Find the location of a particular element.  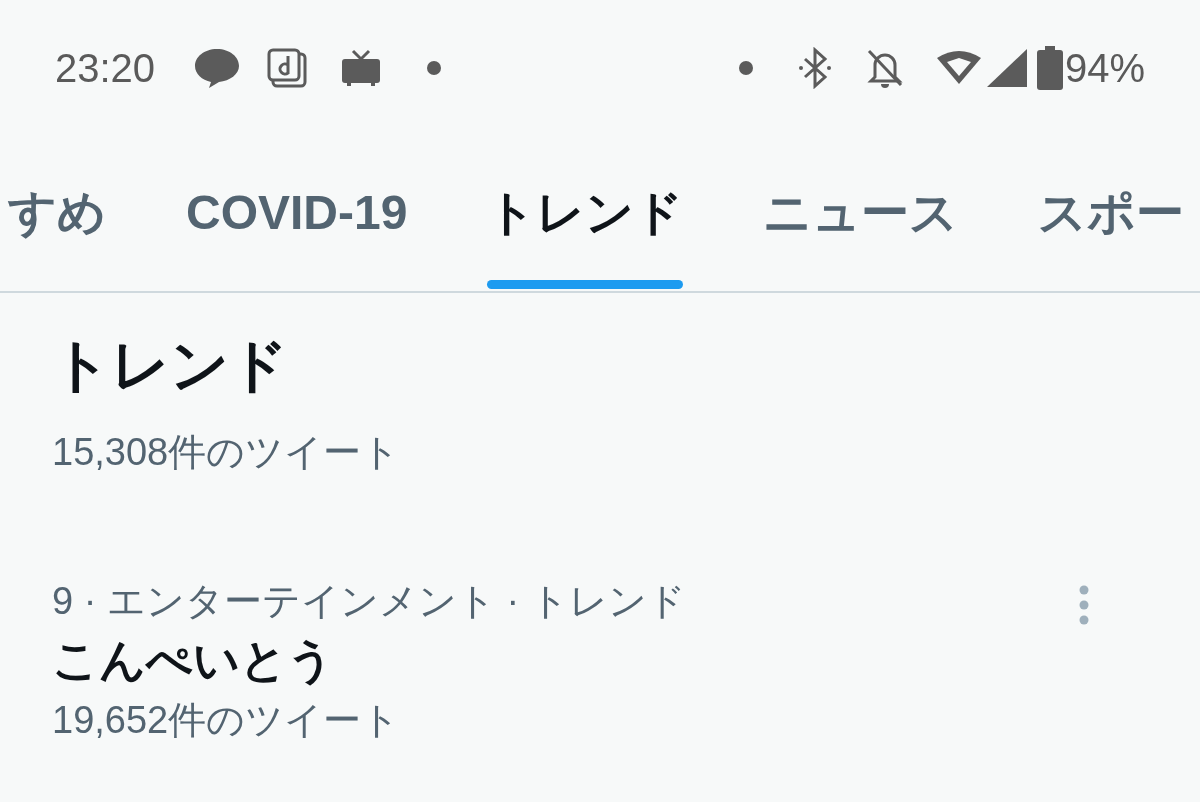

battery-percent: 94% is located at coordinates (1104, 68).